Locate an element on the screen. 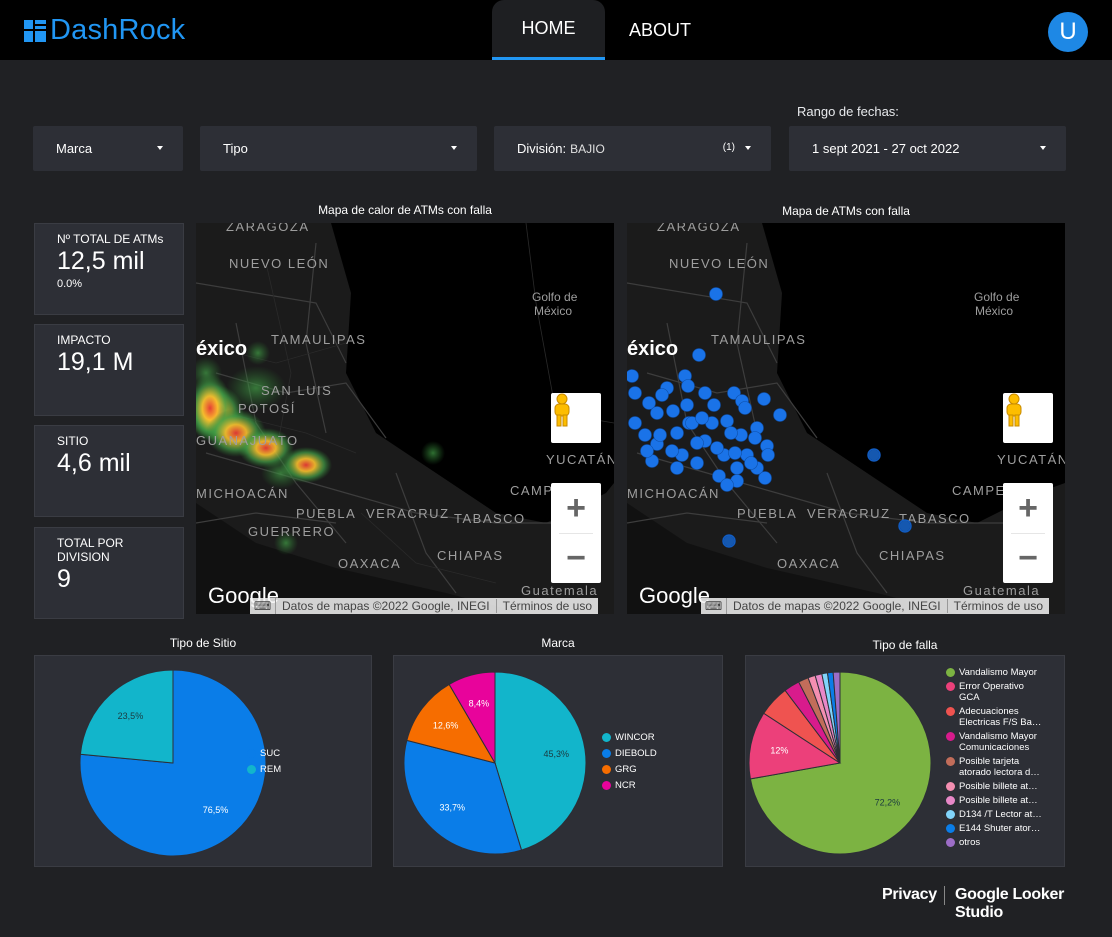 The width and height of the screenshot is (1112, 937). legend-item: REM is located at coordinates (264, 769).